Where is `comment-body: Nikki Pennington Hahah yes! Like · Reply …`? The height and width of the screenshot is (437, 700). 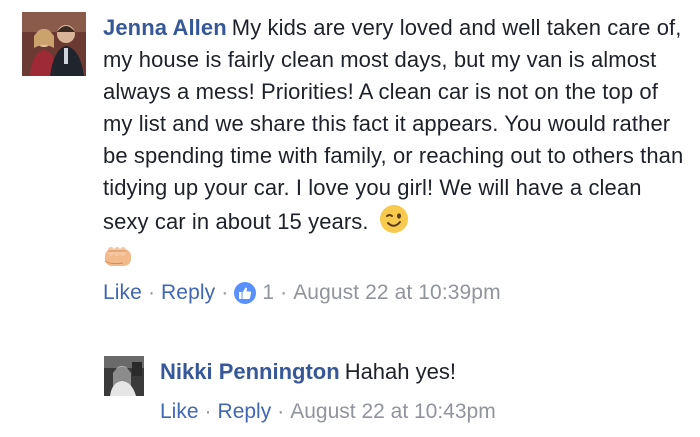
comment-body: Nikki Pennington Hahah yes! Like · Reply … is located at coordinates (420, 392).